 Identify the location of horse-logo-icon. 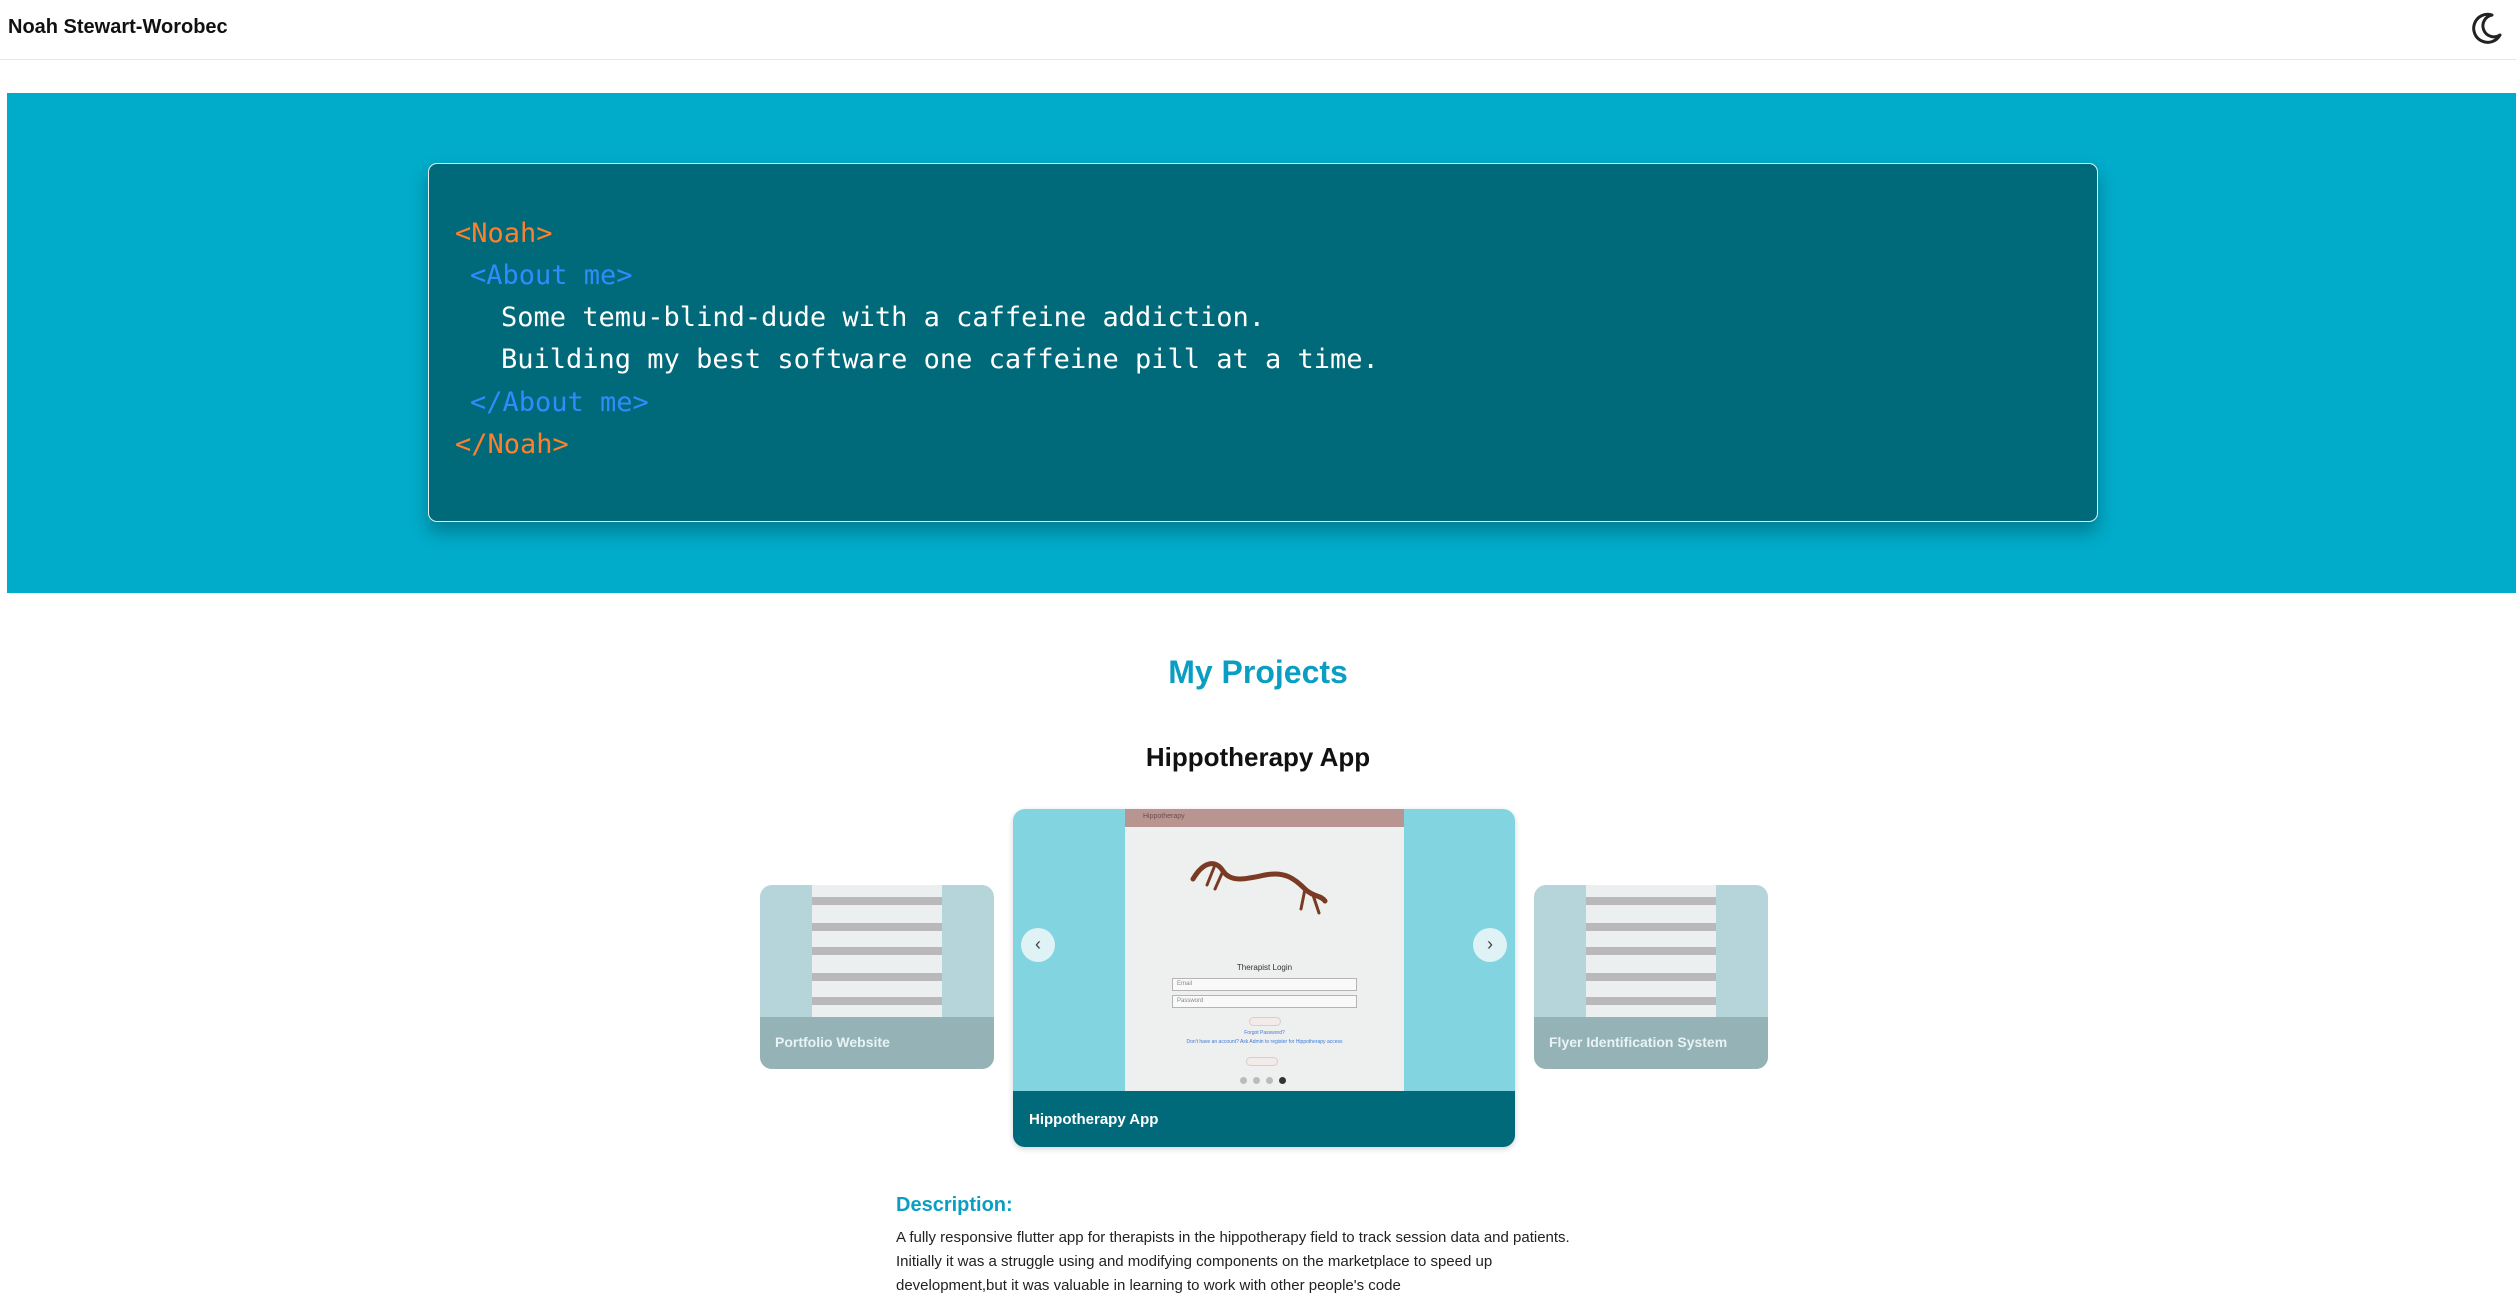
(1259, 888).